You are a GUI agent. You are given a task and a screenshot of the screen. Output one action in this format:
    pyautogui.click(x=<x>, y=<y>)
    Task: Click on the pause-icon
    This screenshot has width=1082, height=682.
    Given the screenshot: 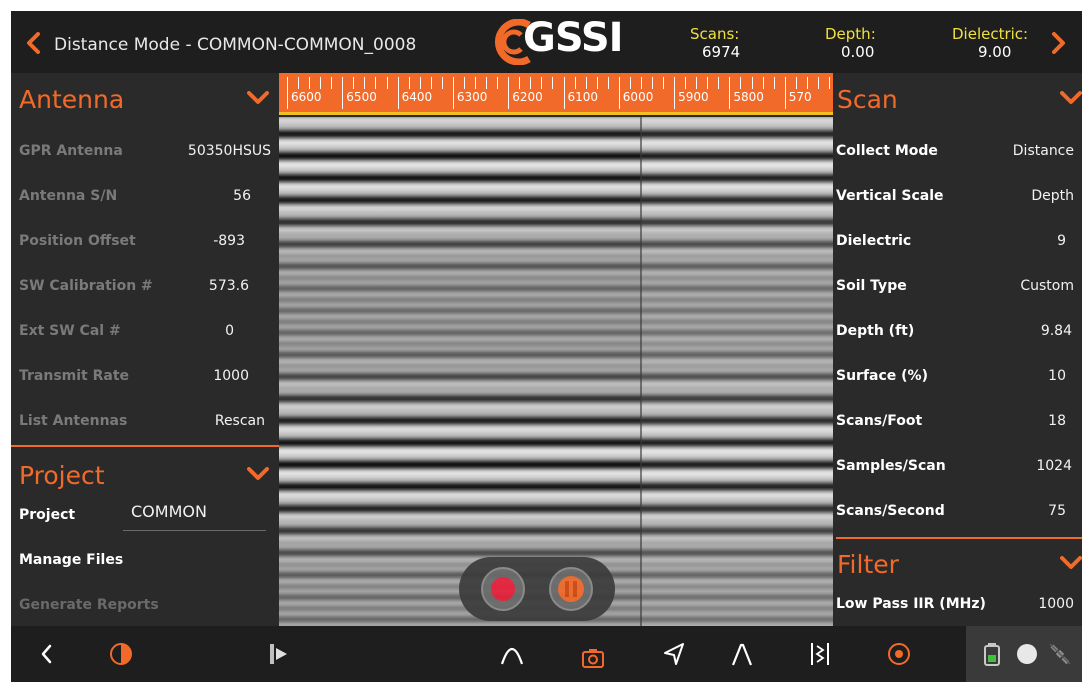 What is the action you would take?
    pyautogui.click(x=571, y=589)
    